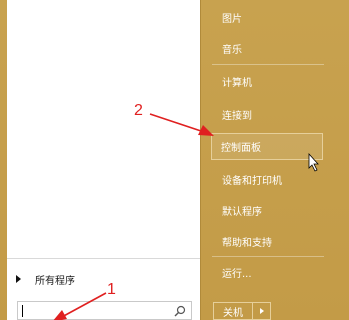 The height and width of the screenshot is (320, 349). I want to click on annotation-label-1: 1, so click(111, 289).